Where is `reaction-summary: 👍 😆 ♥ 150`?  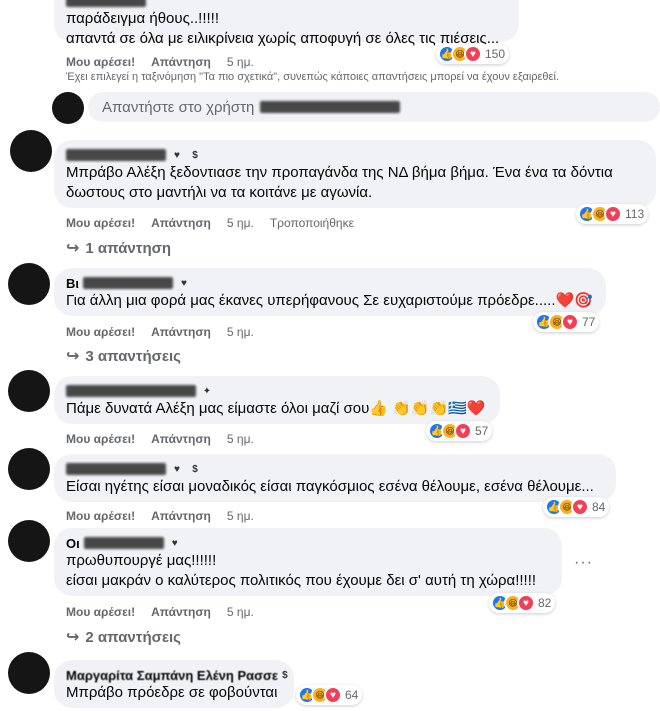
reaction-summary: 👍 😆 ♥ 150 is located at coordinates (473, 54).